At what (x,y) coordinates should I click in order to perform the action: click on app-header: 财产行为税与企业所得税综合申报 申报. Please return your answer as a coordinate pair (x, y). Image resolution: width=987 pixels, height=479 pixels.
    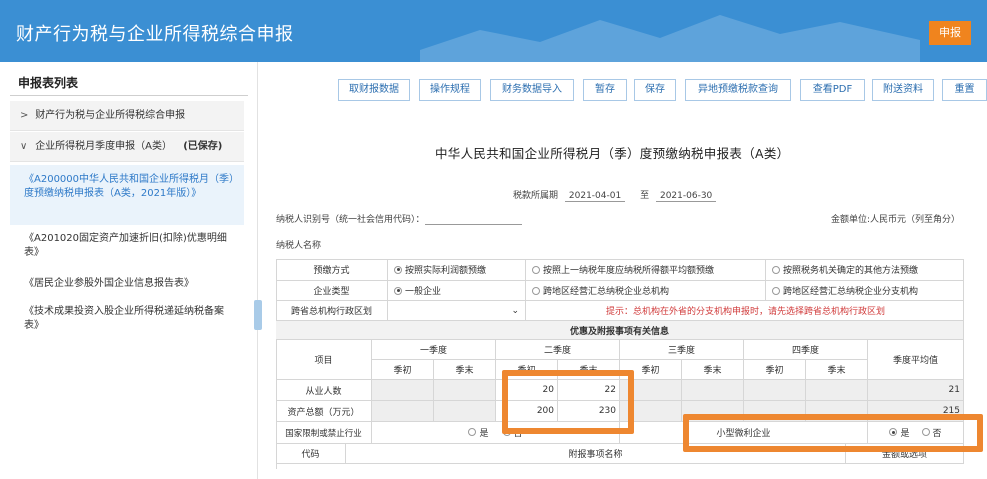
    Looking at the image, I should click on (493, 31).